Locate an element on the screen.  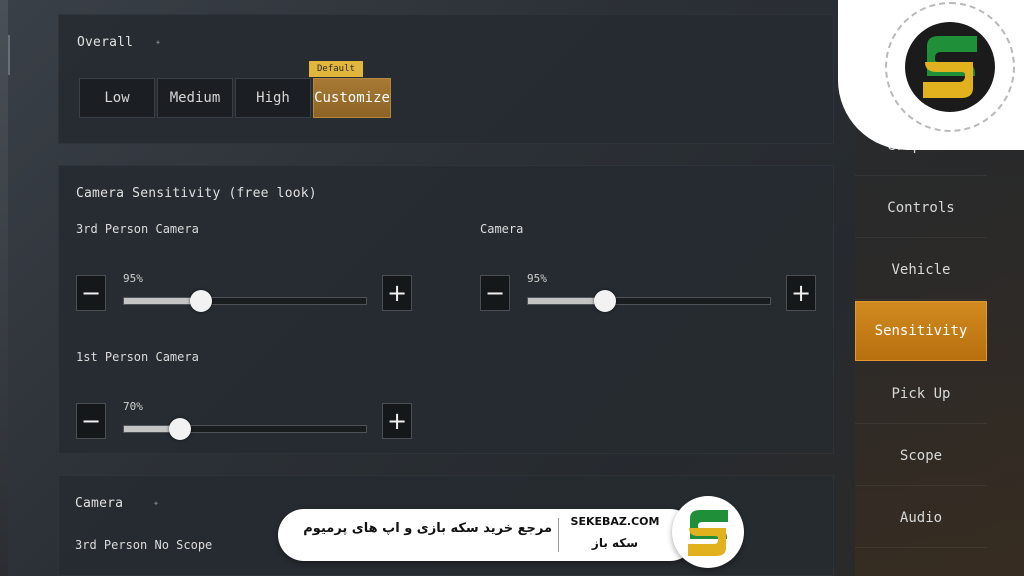
quality-tab-medium: Medium is located at coordinates (195, 98).